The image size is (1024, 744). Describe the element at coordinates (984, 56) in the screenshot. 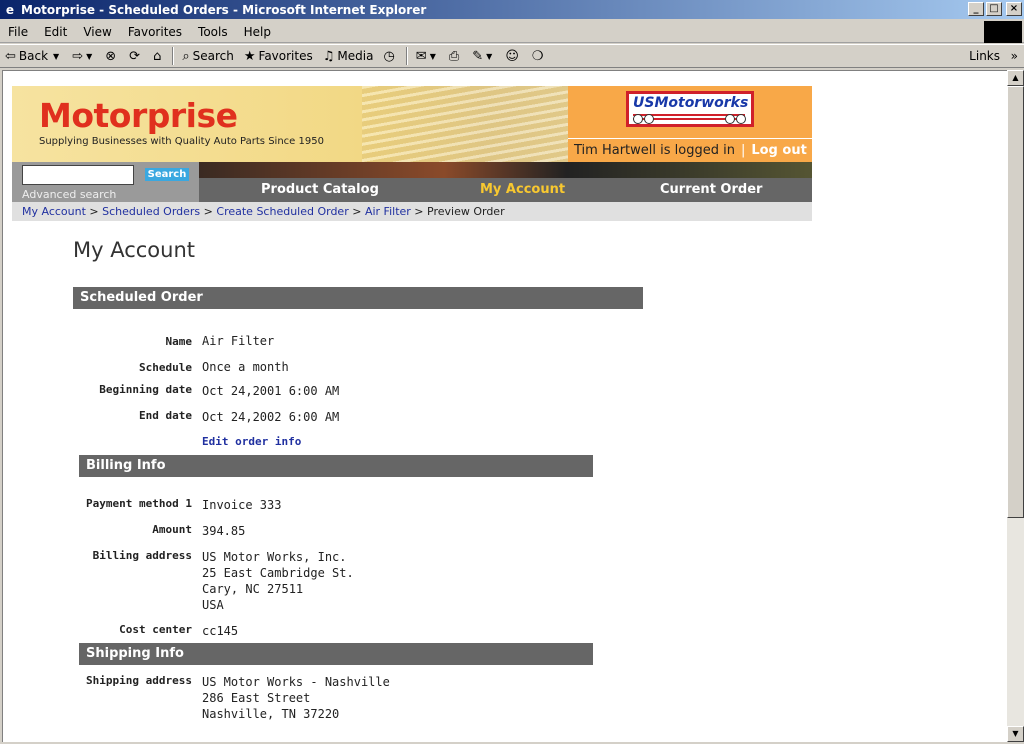

I see `links-button: Links` at that location.